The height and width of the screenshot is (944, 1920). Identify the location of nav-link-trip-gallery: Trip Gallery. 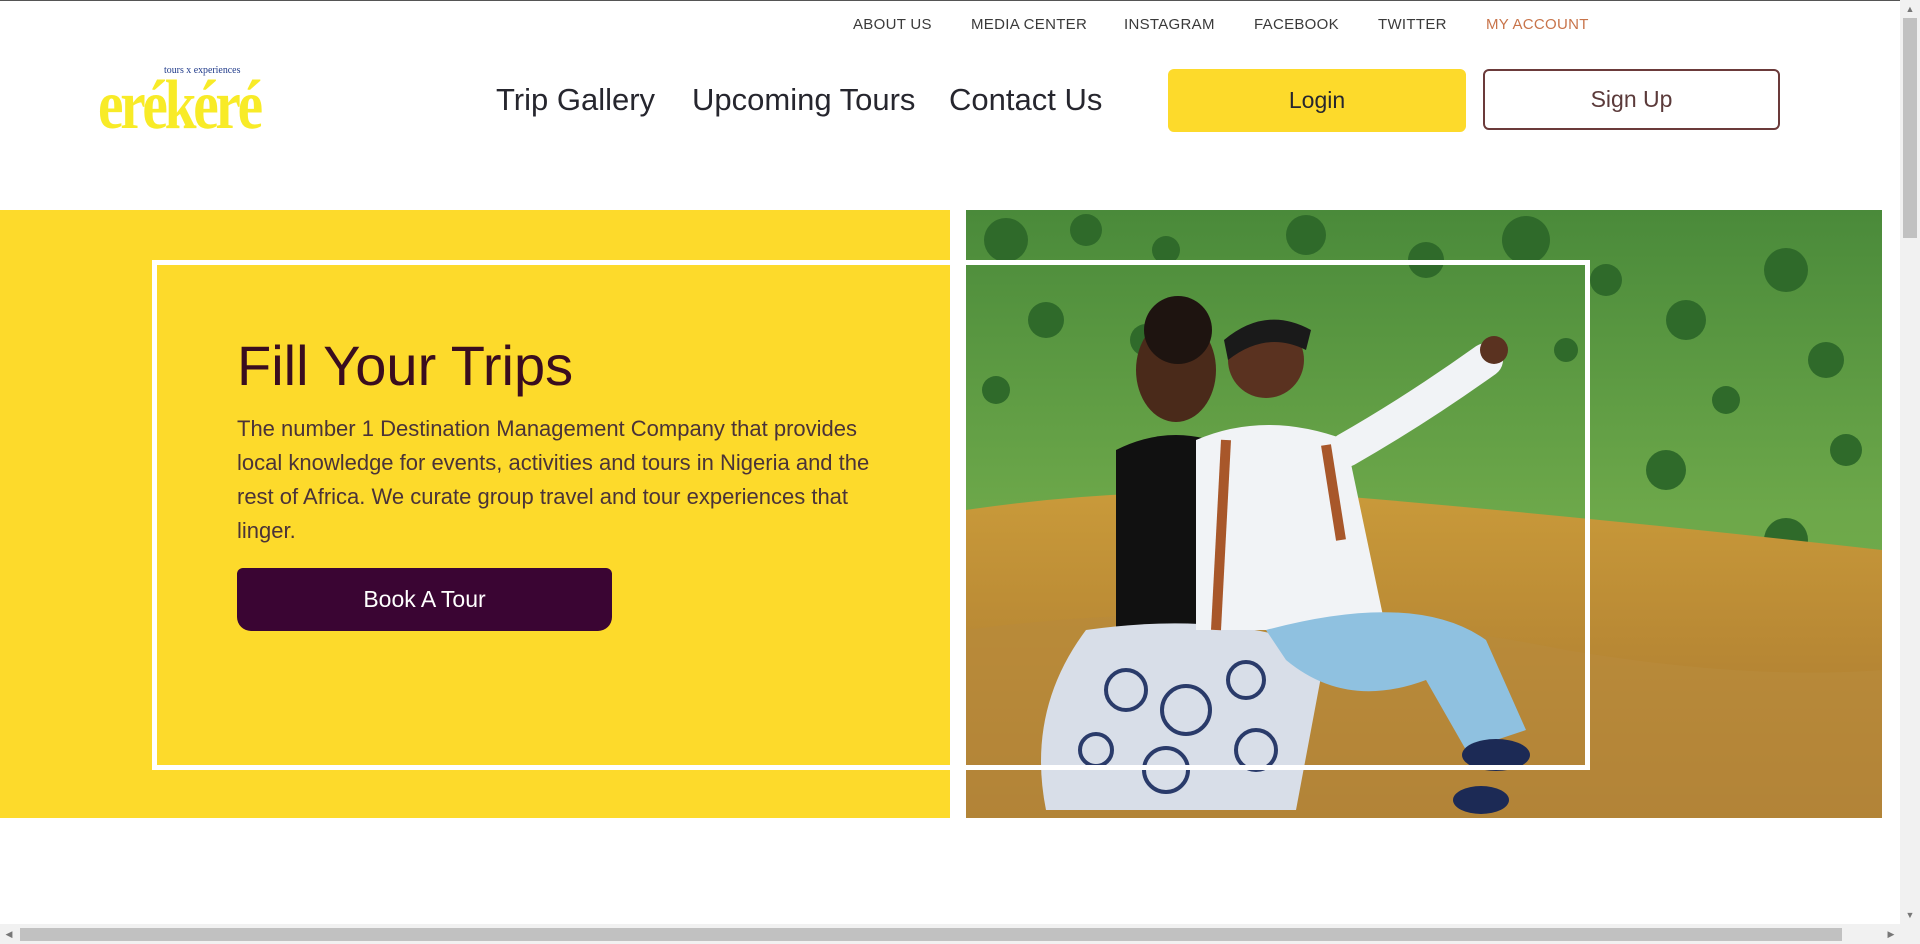
(575, 100).